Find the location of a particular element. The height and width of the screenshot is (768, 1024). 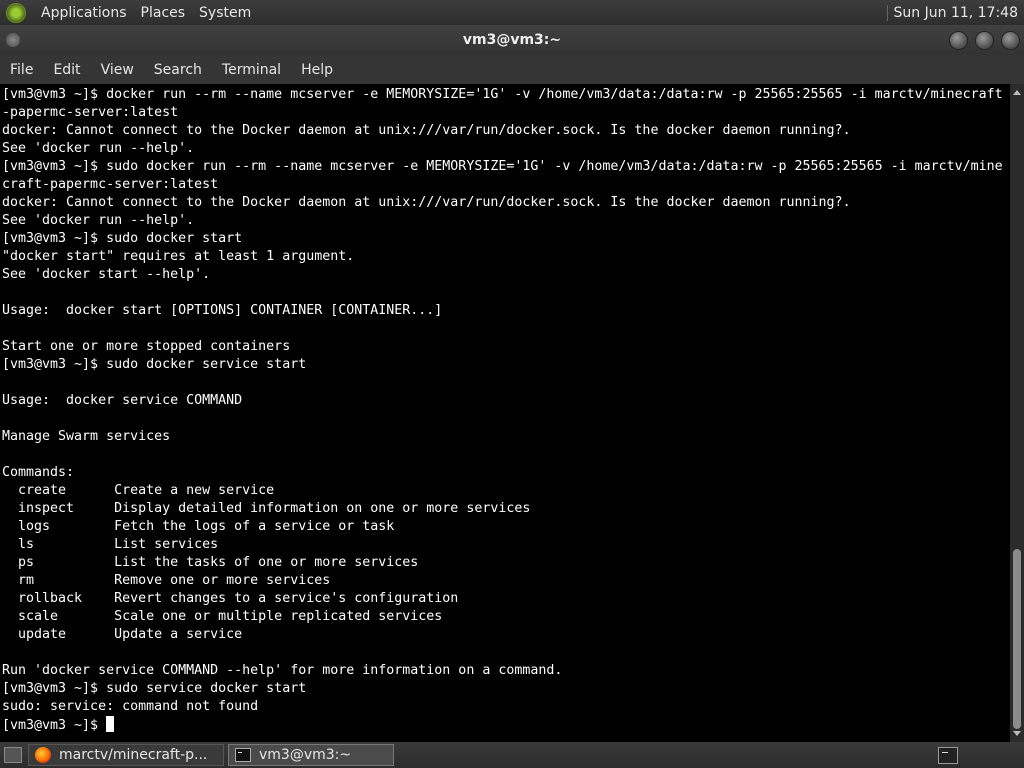

terminal-line: [vm3@vm3 ~]$ sudo docker start is located at coordinates (122, 238).